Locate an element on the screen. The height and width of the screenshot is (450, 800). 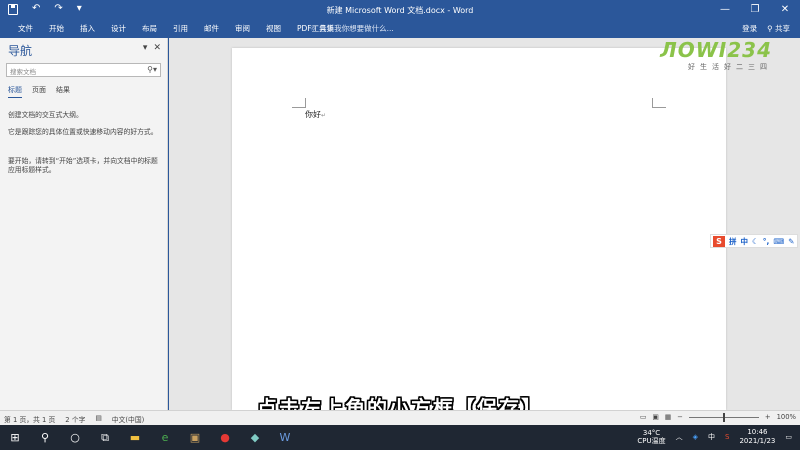
zoom-level: 100% is located at coordinates (786, 417).